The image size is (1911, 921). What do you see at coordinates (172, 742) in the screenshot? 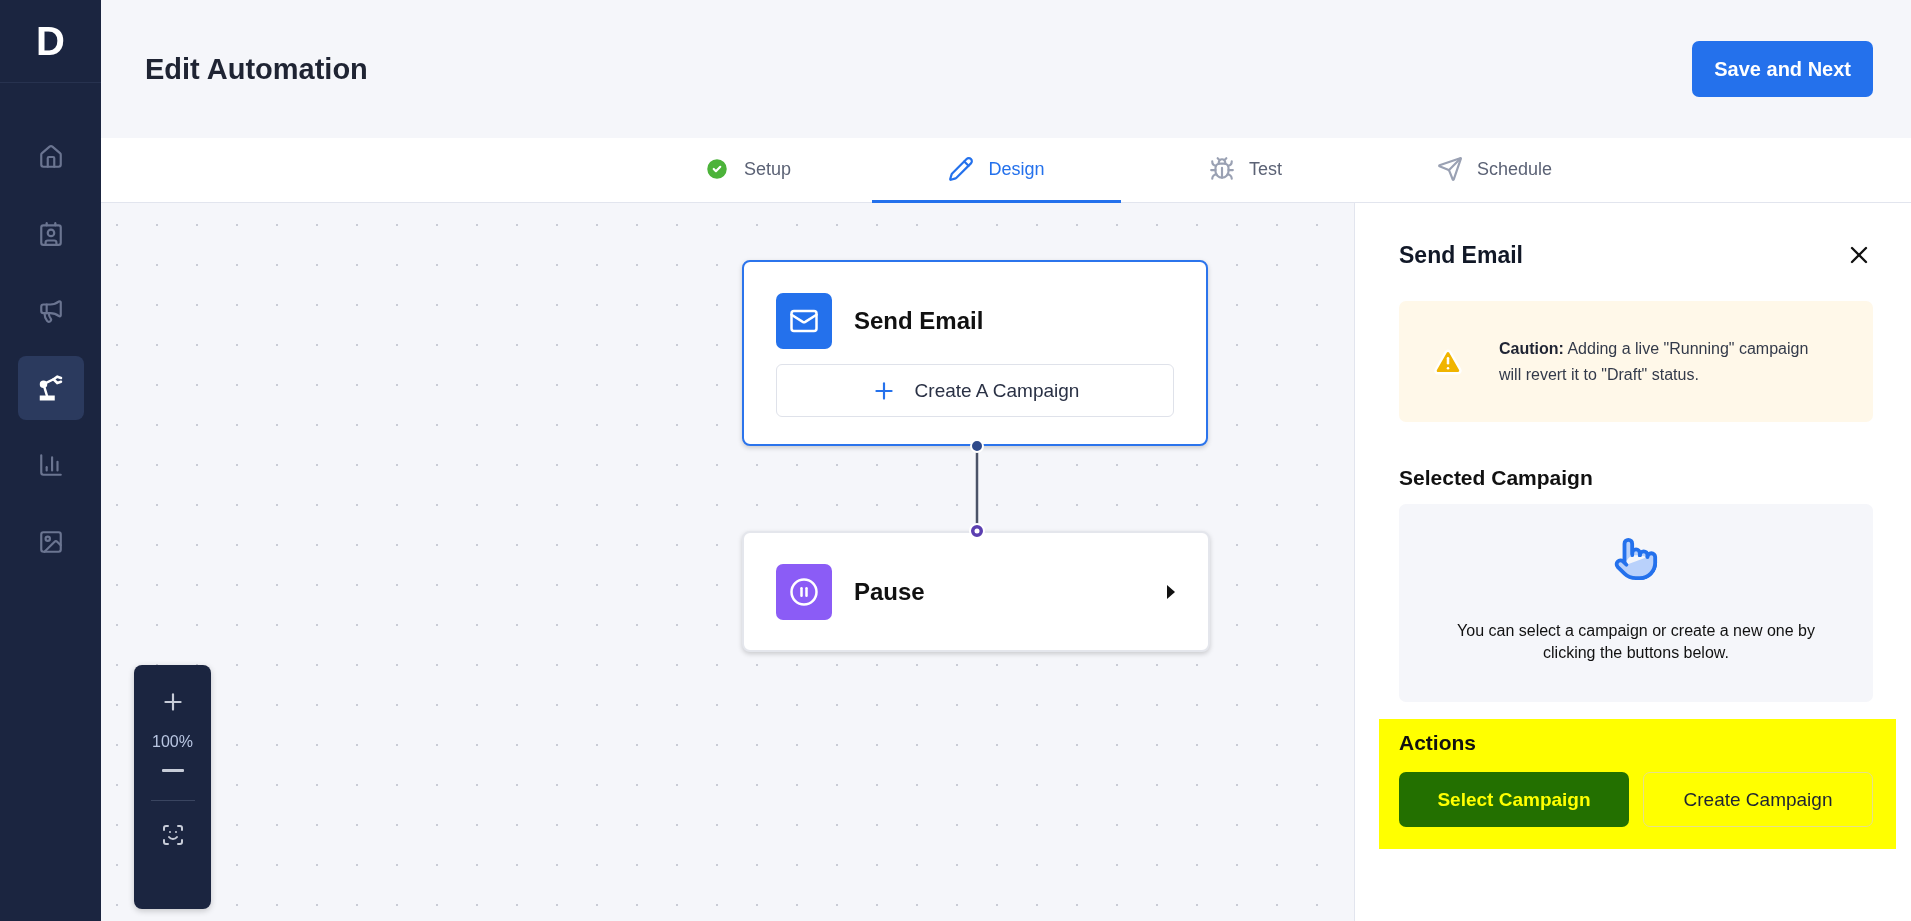
I see `zoom-level: 100%` at bounding box center [172, 742].